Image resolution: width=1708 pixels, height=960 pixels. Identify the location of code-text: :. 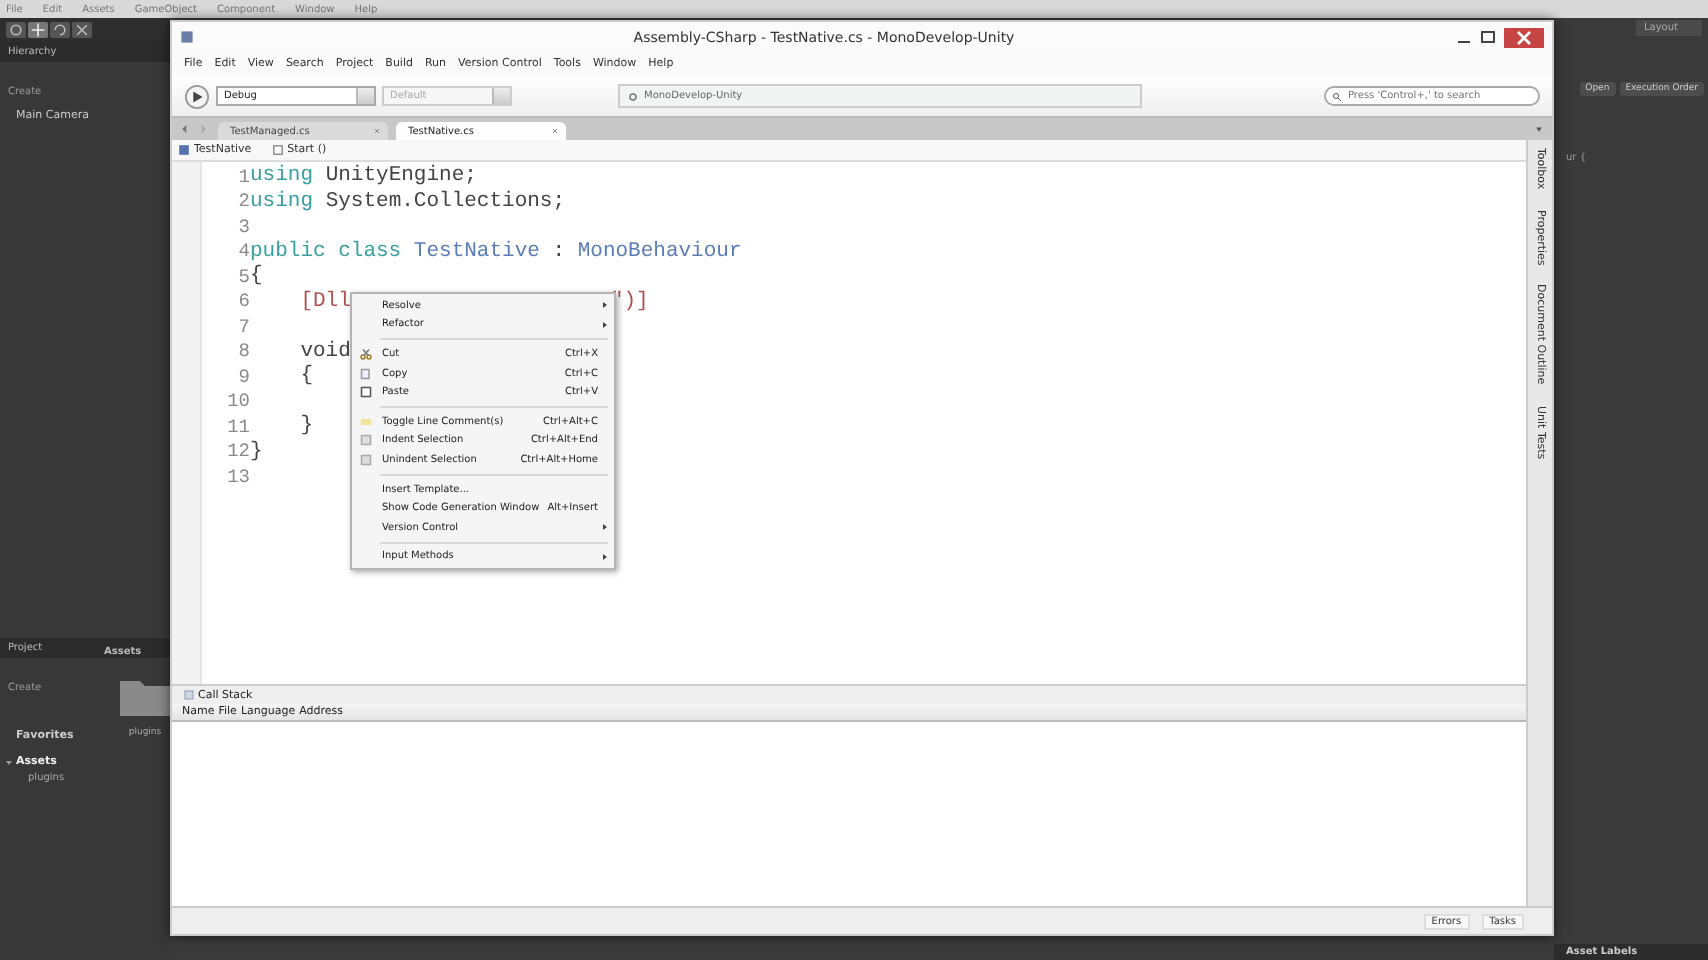
(559, 251).